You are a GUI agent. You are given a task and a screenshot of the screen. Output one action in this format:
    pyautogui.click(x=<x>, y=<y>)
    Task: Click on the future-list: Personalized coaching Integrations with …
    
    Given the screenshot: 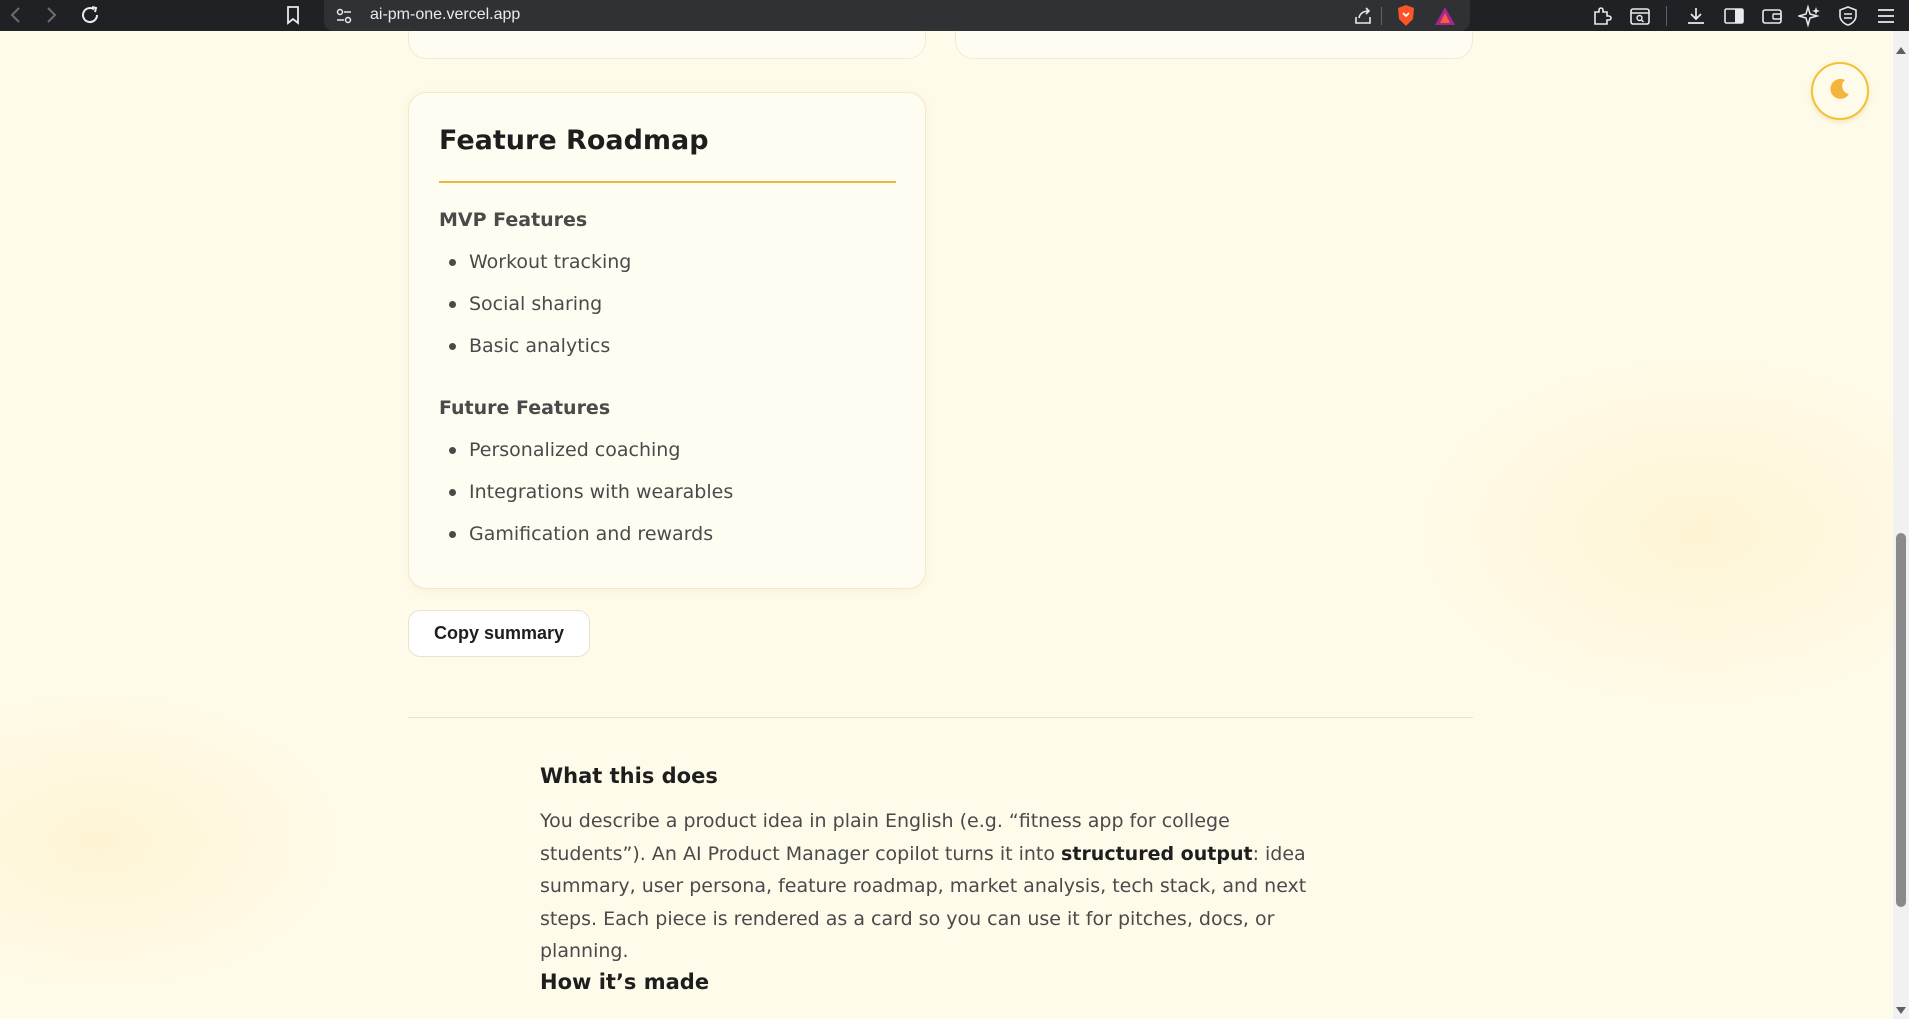 What is the action you would take?
    pyautogui.click(x=586, y=492)
    